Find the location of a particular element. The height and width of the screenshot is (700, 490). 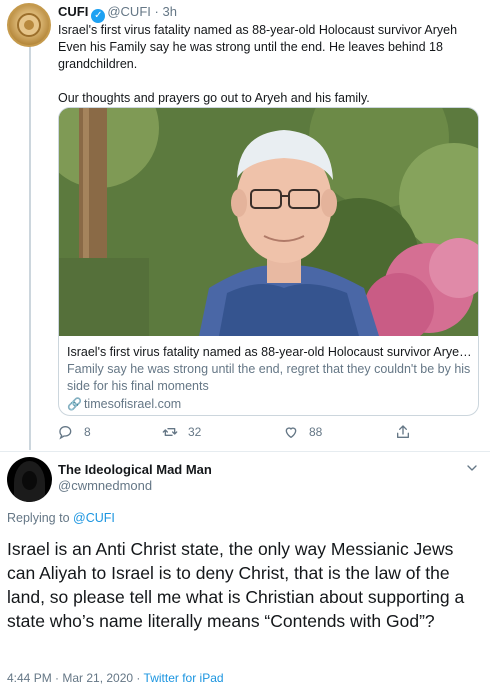

author-handle: @CUFI is located at coordinates (129, 11).